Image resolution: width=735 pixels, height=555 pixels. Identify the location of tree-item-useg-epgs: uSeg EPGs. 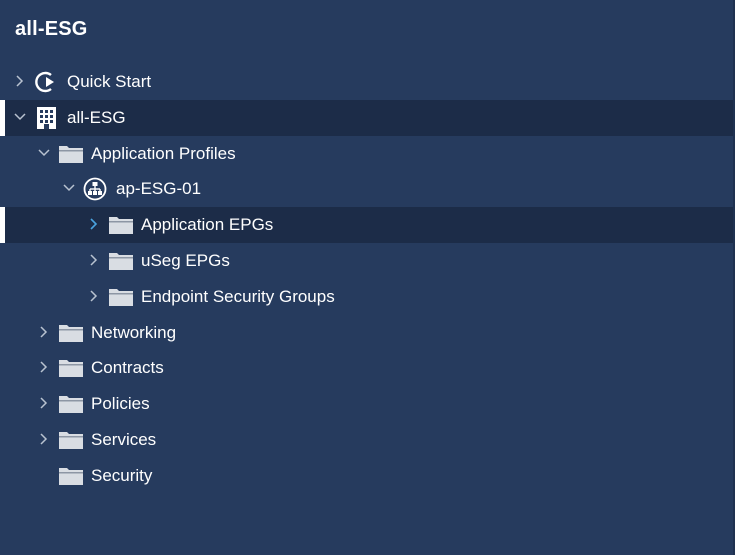
(366, 261).